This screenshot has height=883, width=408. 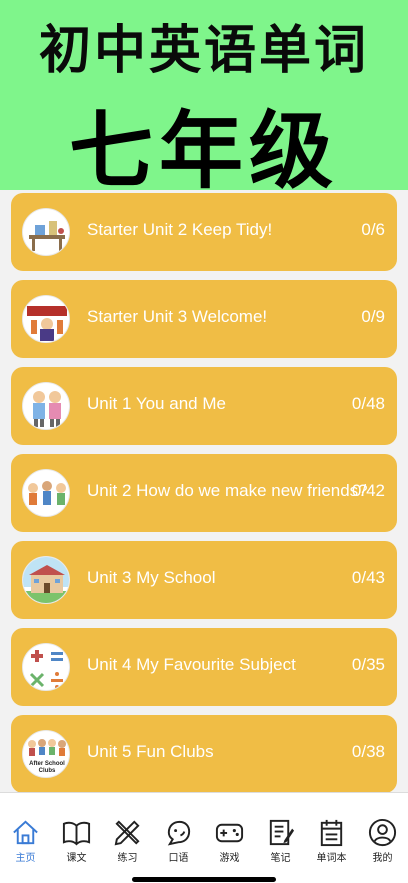 I want to click on unit-card: Starter Unit 2 Keep Tidy! 0/6, so click(x=204, y=232).